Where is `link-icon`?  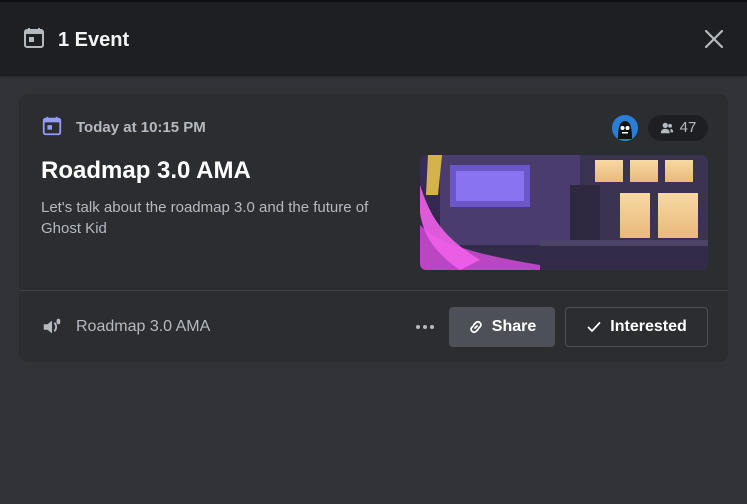
link-icon is located at coordinates (475, 327).